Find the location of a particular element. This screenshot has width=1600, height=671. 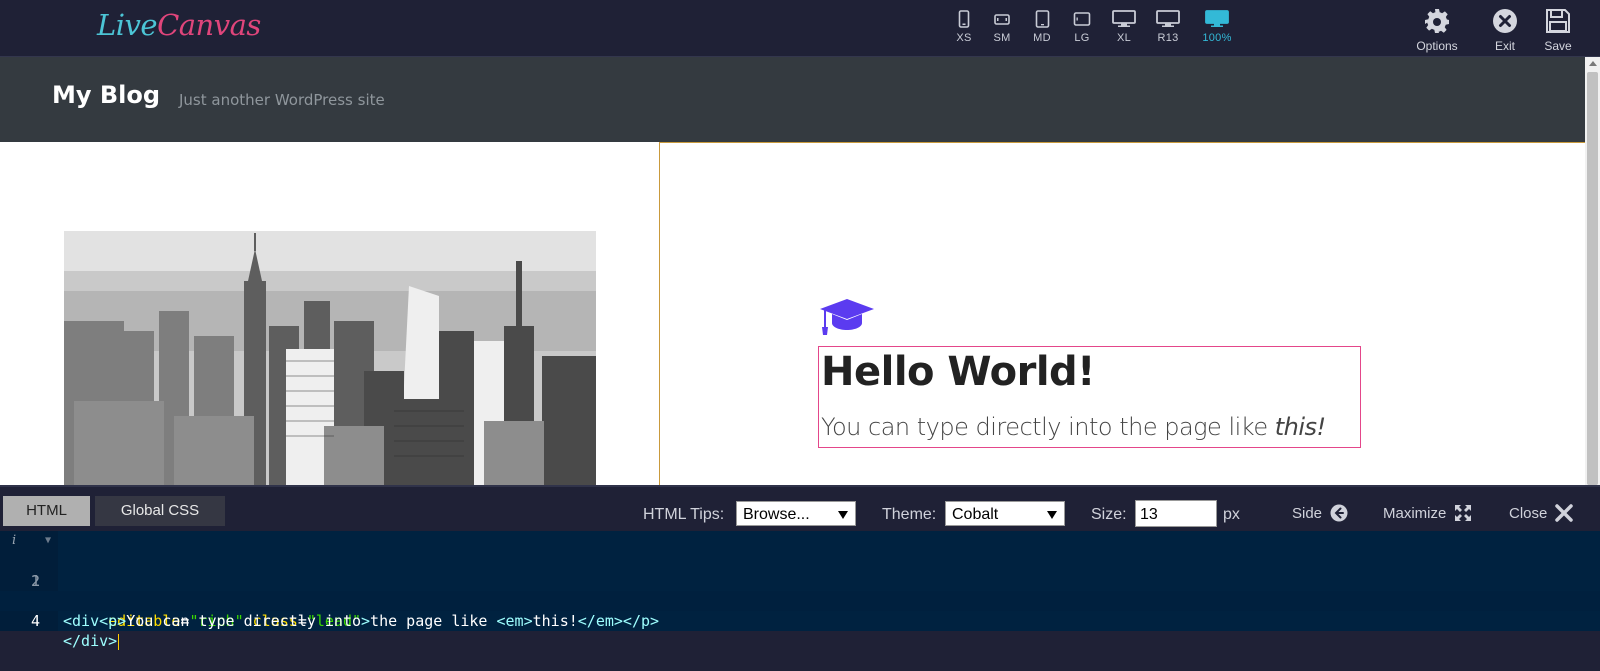

tablet-landscape-icon is located at coordinates (1082, 19).